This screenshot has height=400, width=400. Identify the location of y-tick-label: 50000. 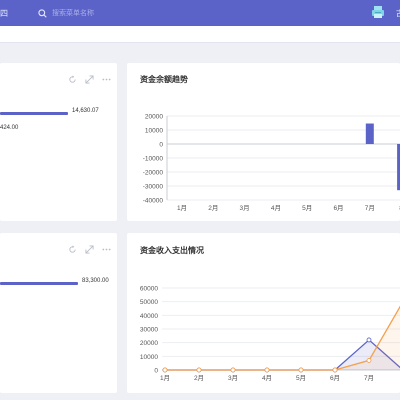
(149, 302).